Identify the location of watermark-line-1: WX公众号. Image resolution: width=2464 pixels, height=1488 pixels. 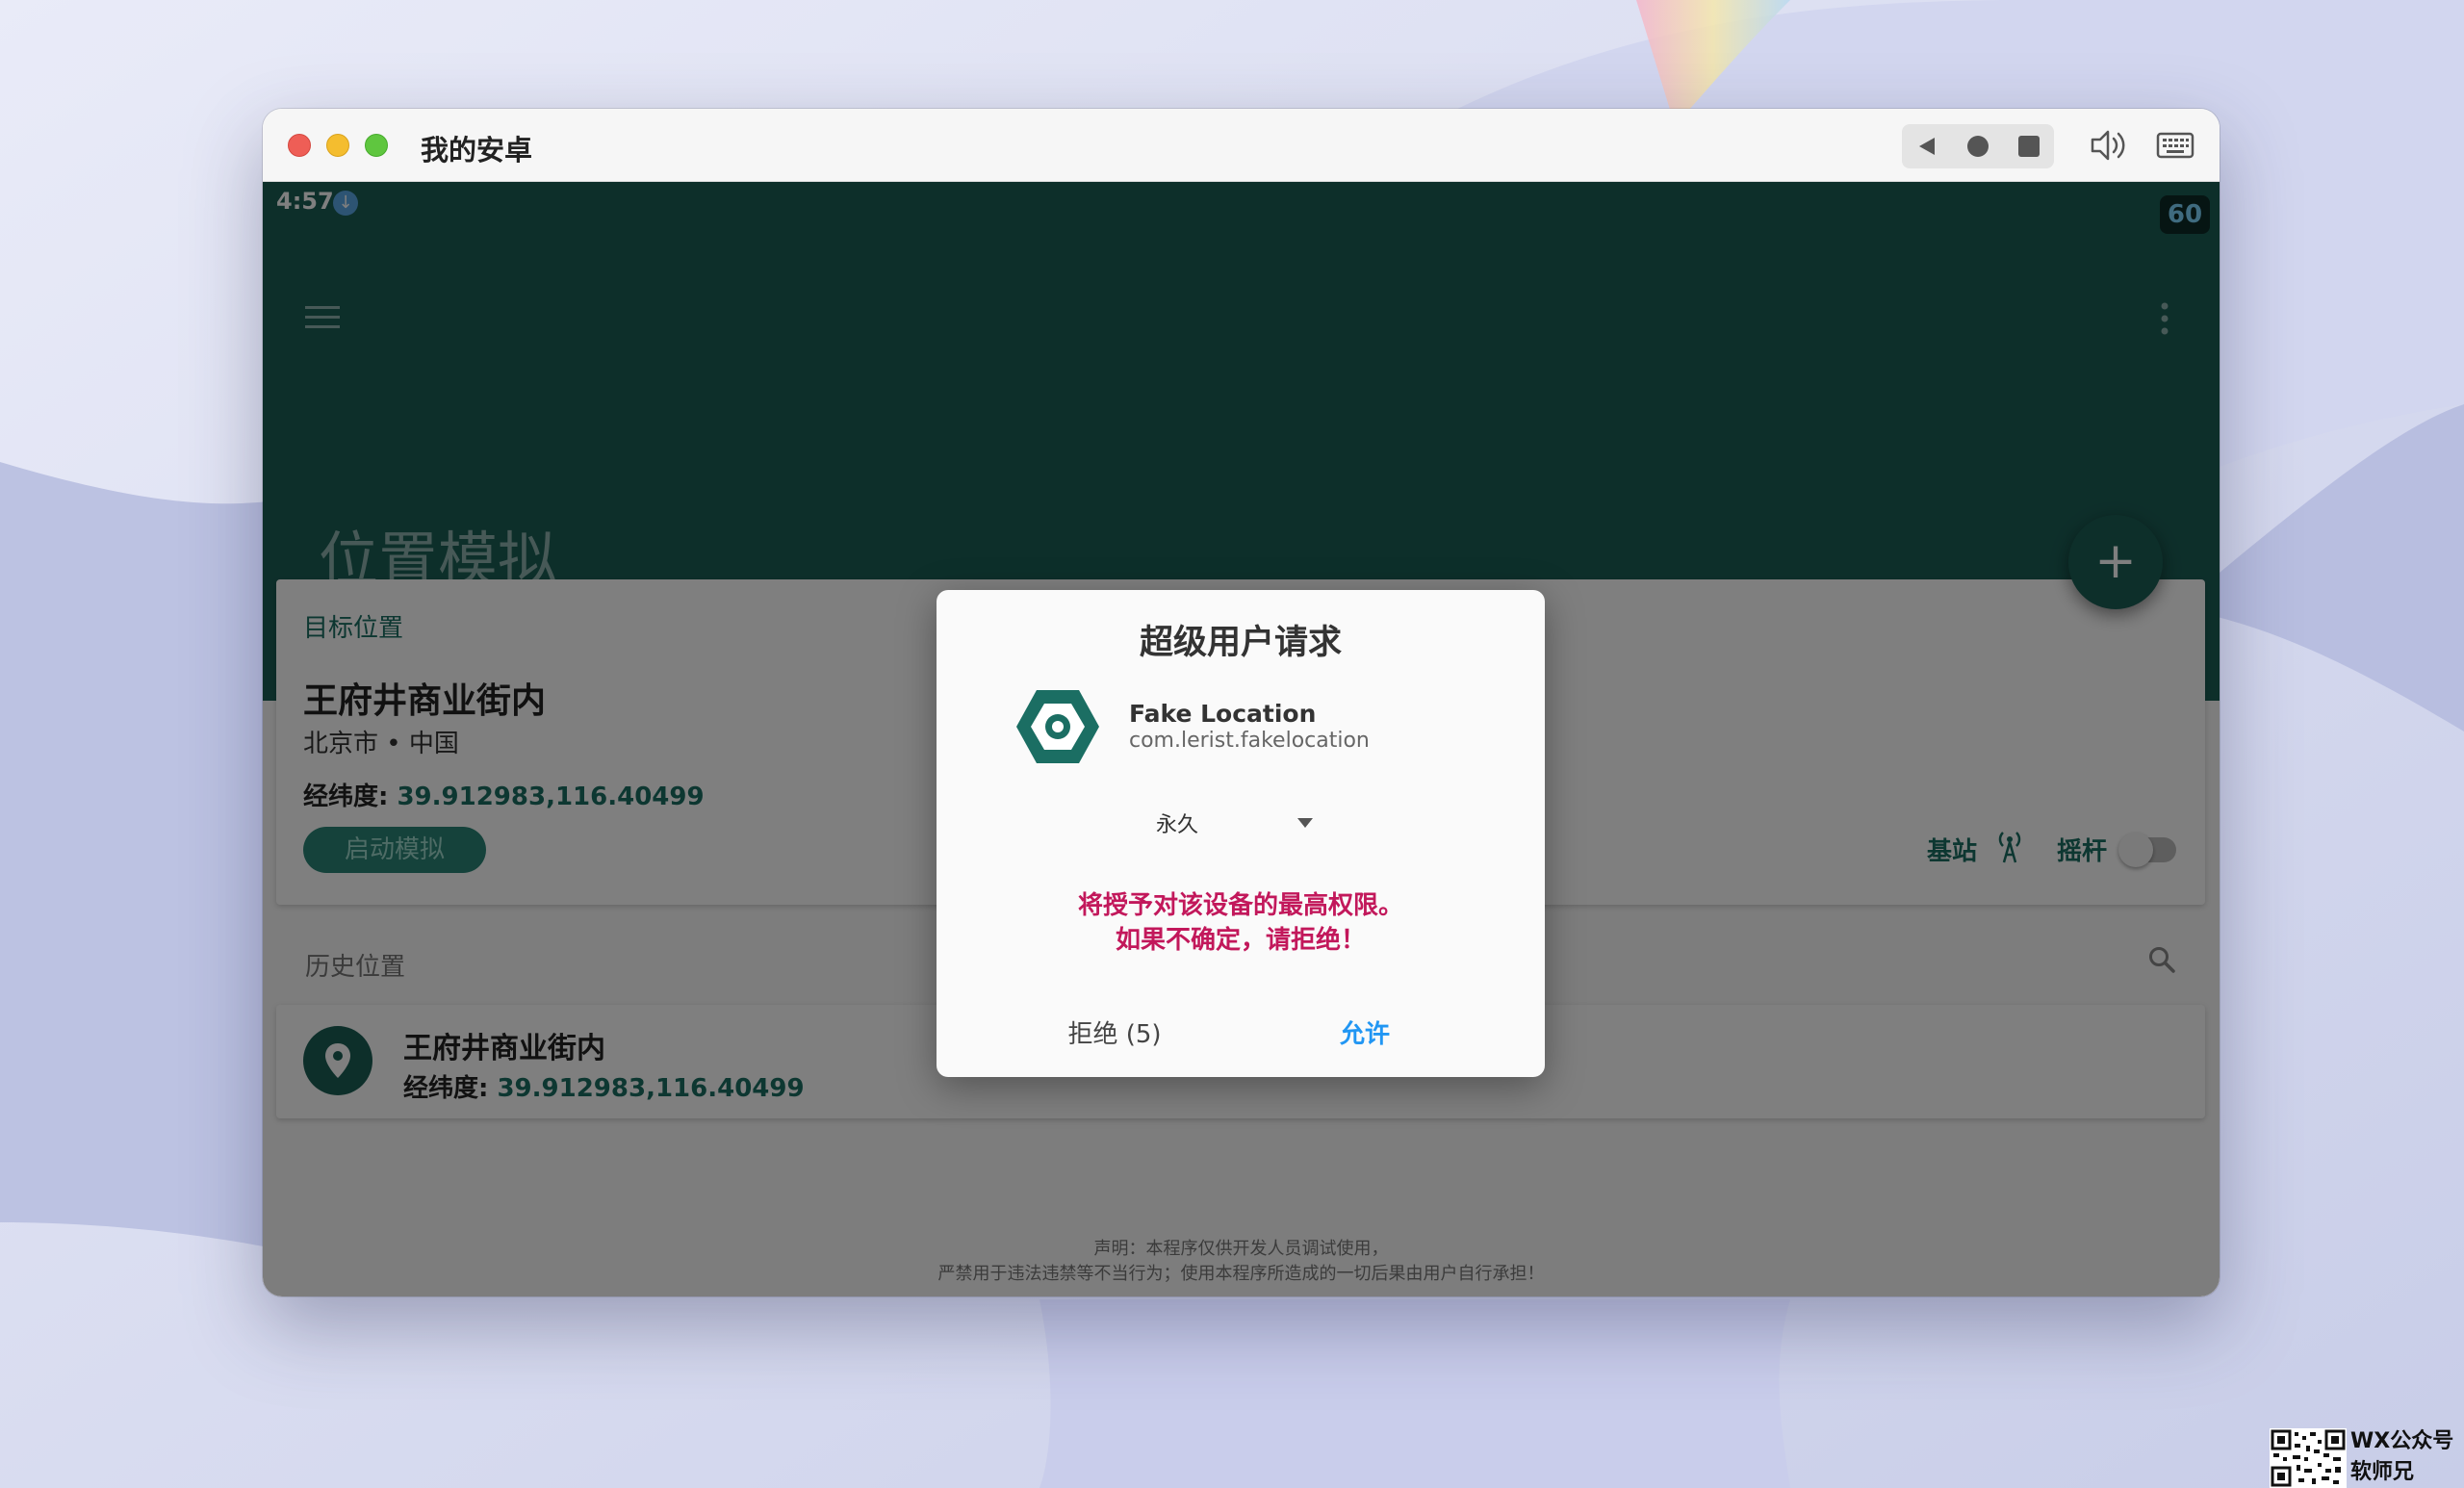
(2402, 1441).